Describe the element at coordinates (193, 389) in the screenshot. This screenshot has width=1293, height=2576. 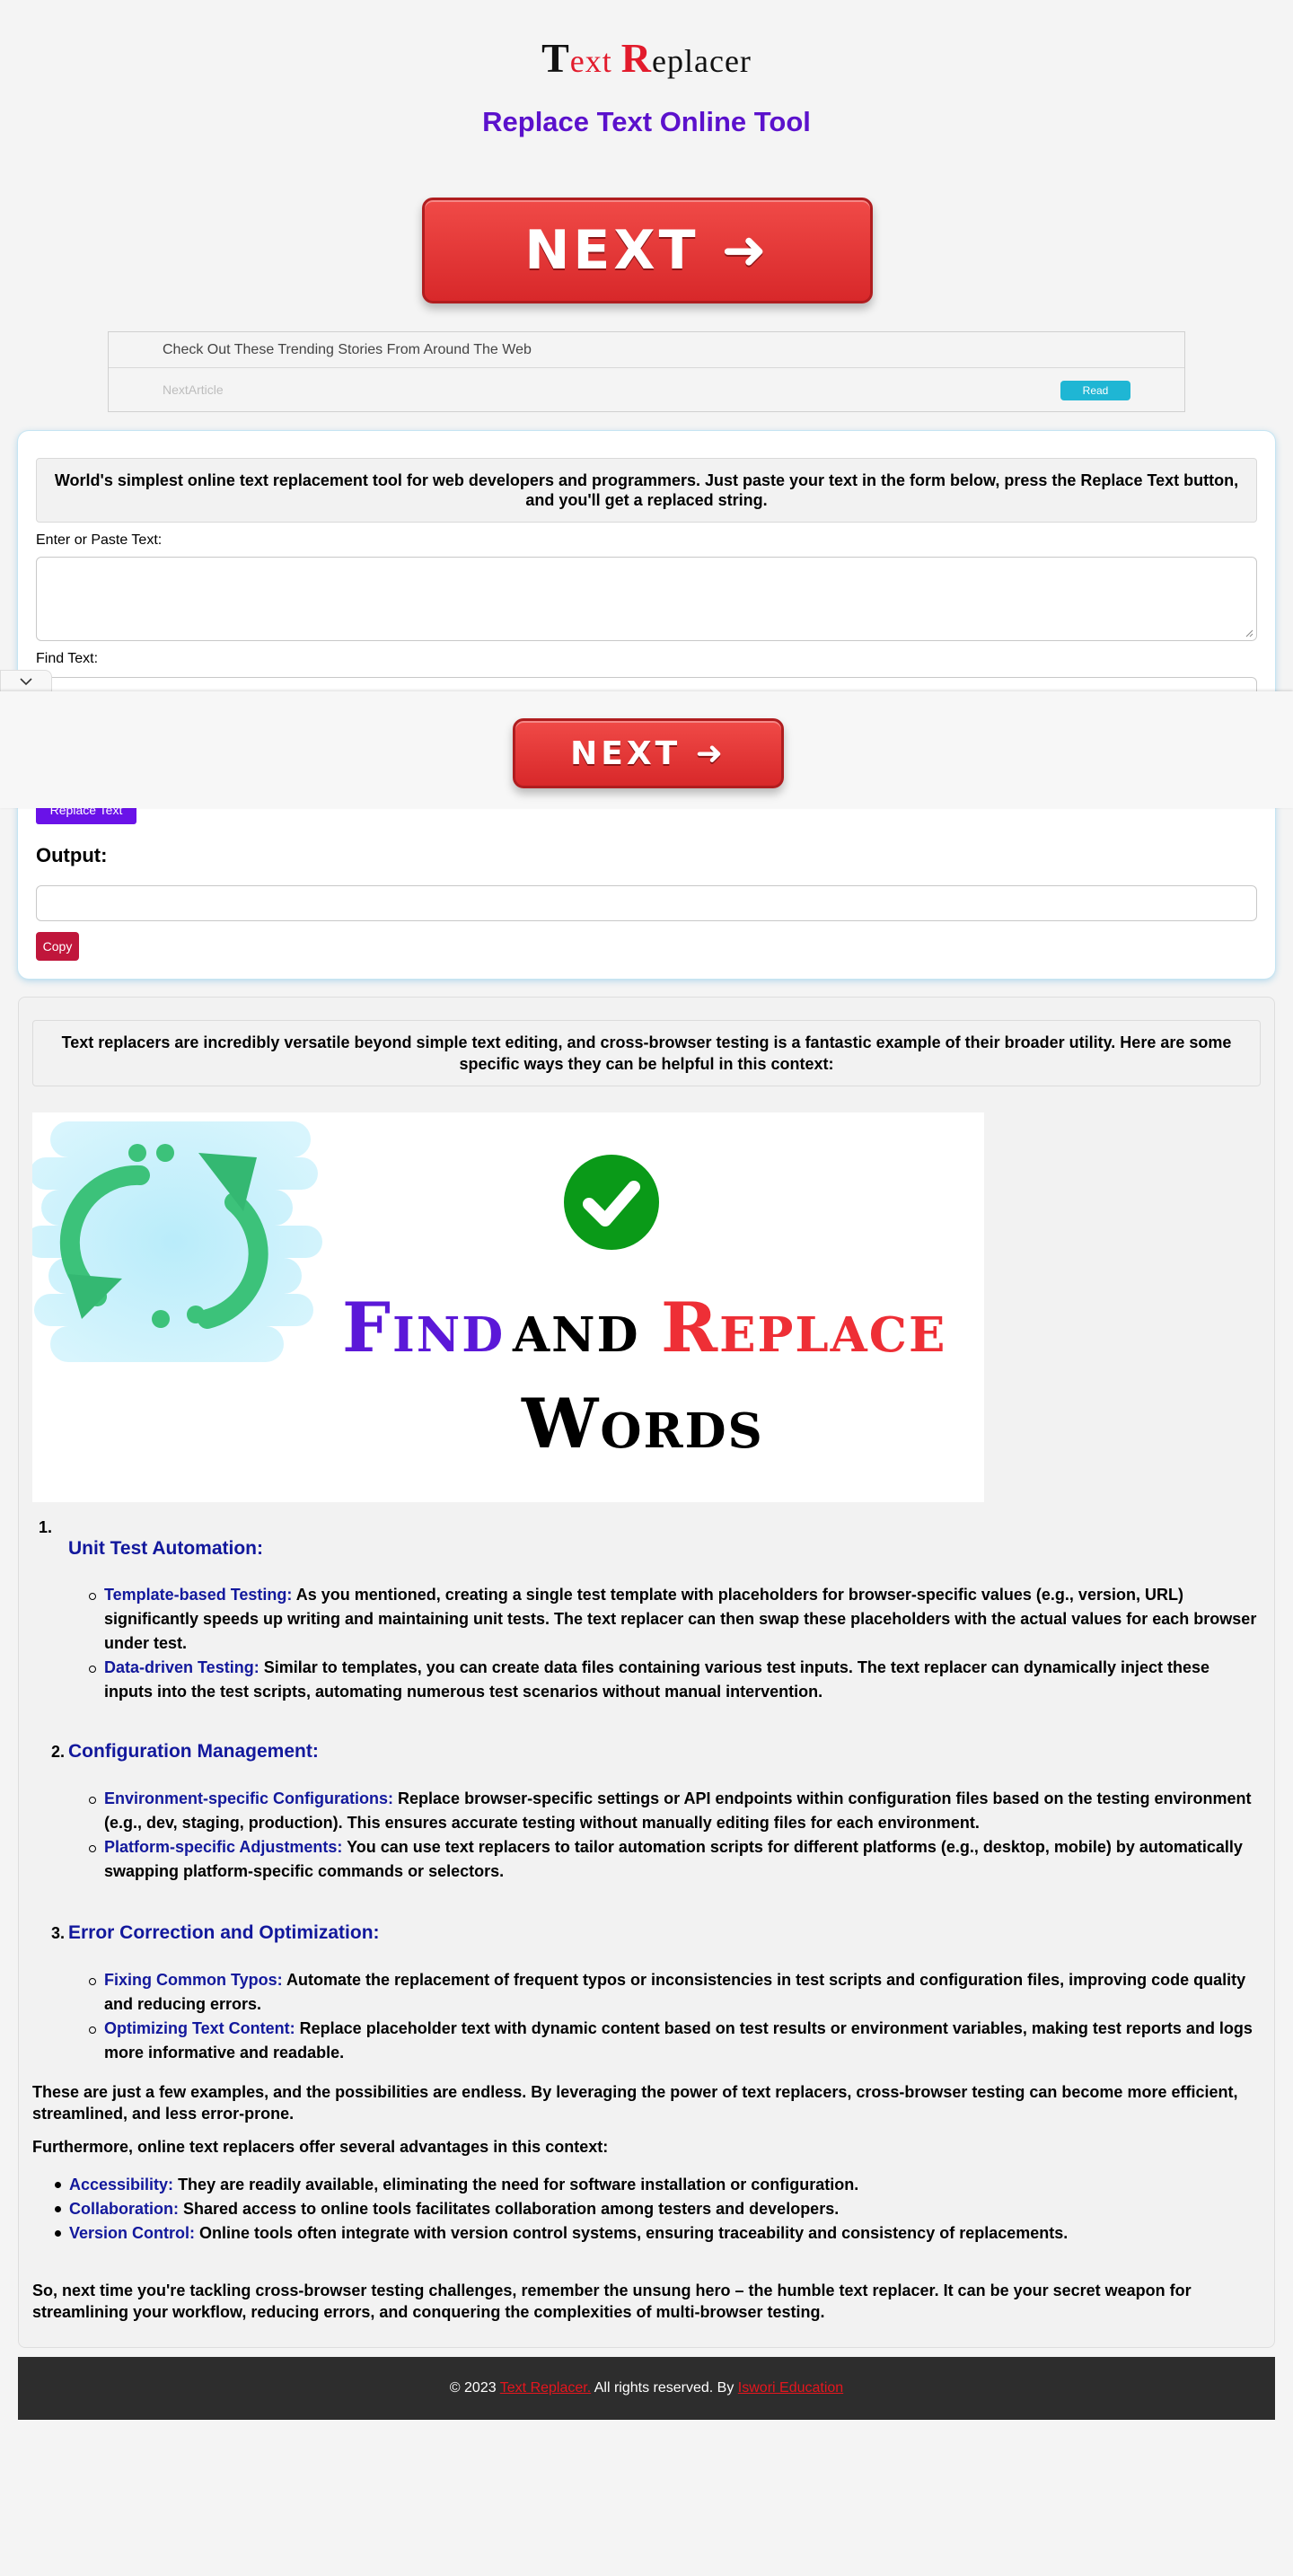
I see `trending-item-label: NextArticle` at that location.